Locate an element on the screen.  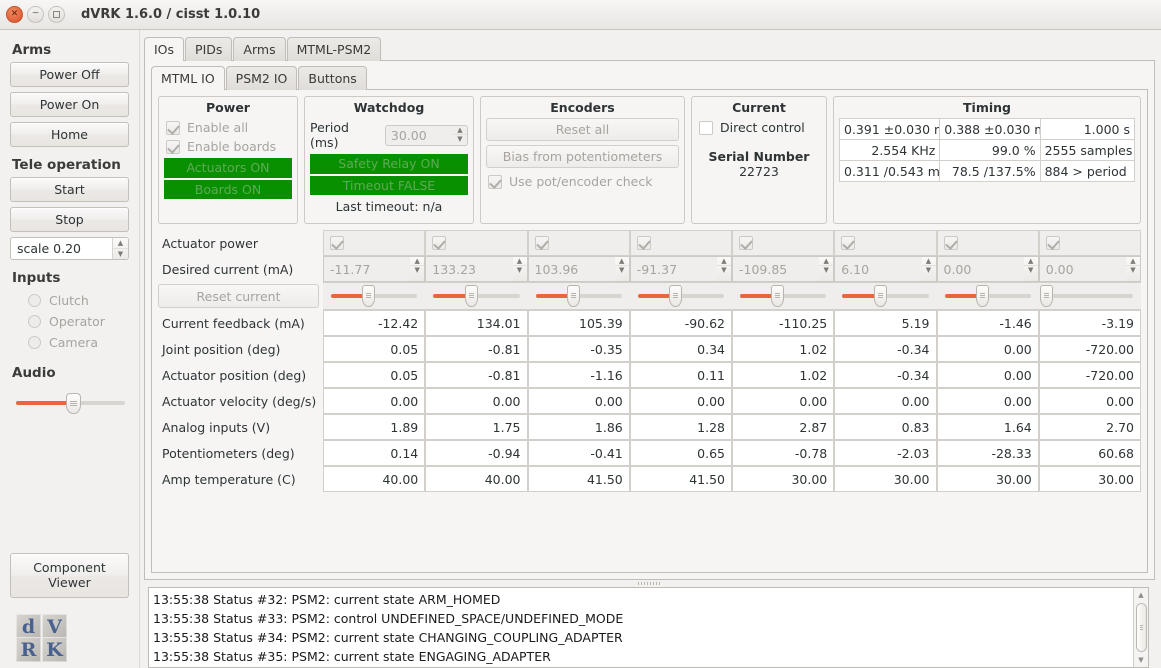
scroll-up-icon: ▲ is located at coordinates (1140, 595).